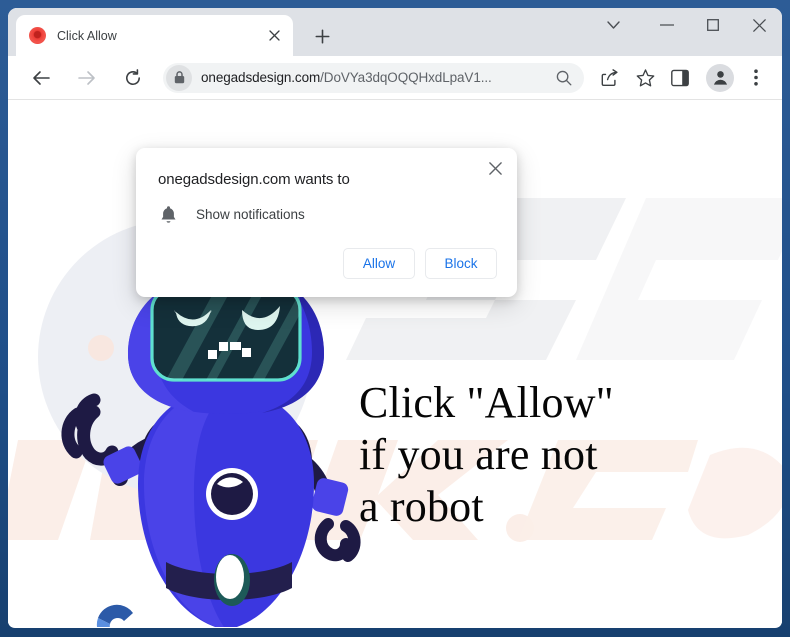 The image size is (790, 637). I want to click on search-zoom-icon, so click(564, 77).